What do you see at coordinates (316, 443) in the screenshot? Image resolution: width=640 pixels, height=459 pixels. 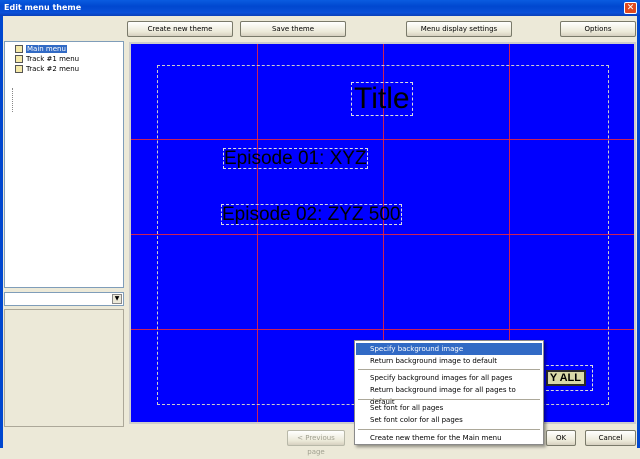 I see `previous-page-button: < Previous page` at bounding box center [316, 443].